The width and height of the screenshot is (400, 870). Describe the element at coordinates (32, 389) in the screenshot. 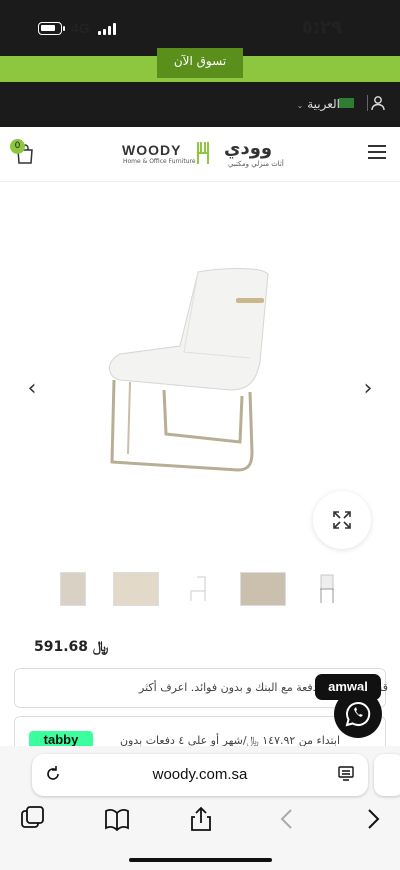

I see `previous-image-arrow: ‹` at that location.